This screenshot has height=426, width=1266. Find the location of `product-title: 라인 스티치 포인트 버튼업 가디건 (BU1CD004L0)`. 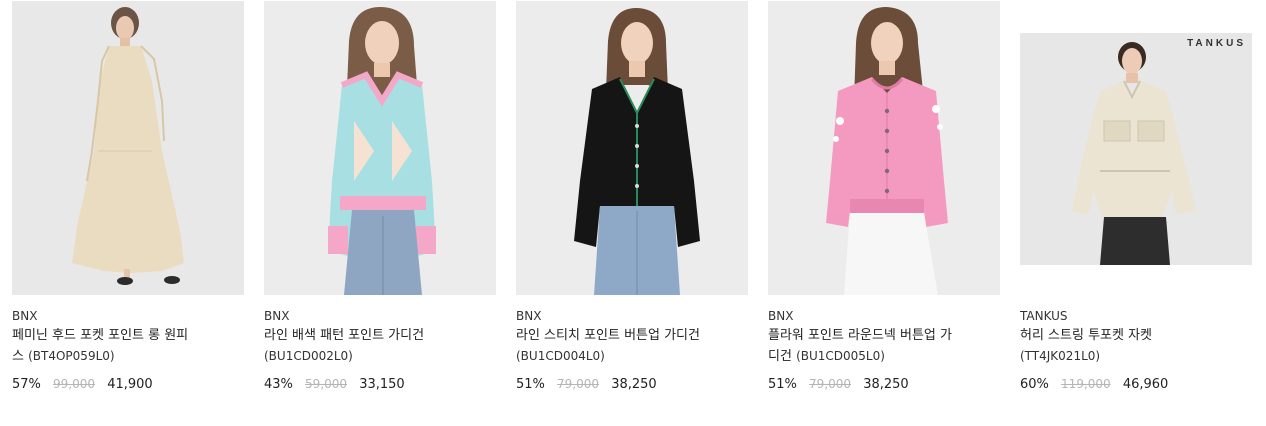

product-title: 라인 스티치 포인트 버튼업 가디건 (BU1CD004L0) is located at coordinates (632, 346).